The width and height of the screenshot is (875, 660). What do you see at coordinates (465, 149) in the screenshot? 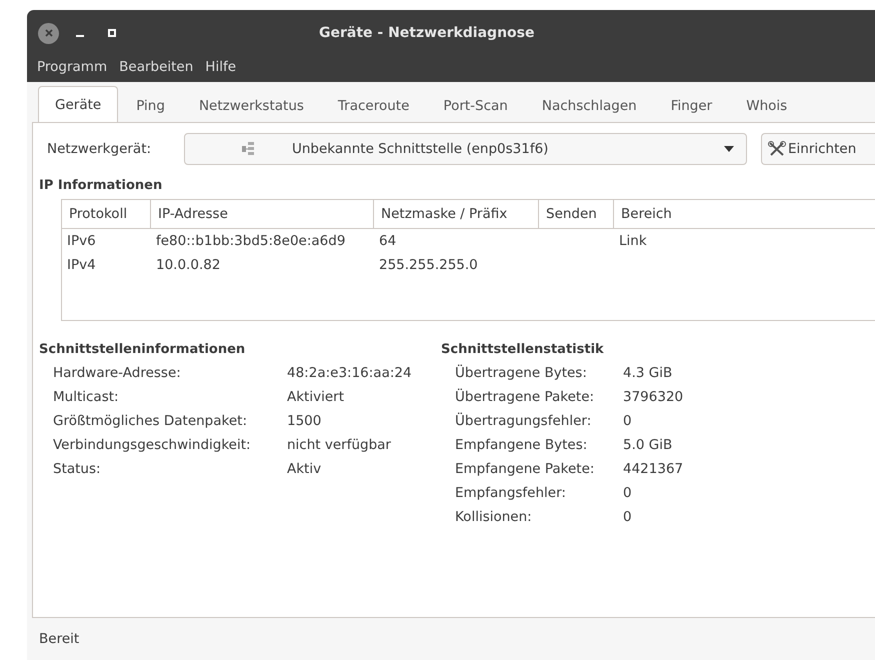
I see `device-dropdown: Unbekannte Schnittstelle (enp0s31f6)` at bounding box center [465, 149].